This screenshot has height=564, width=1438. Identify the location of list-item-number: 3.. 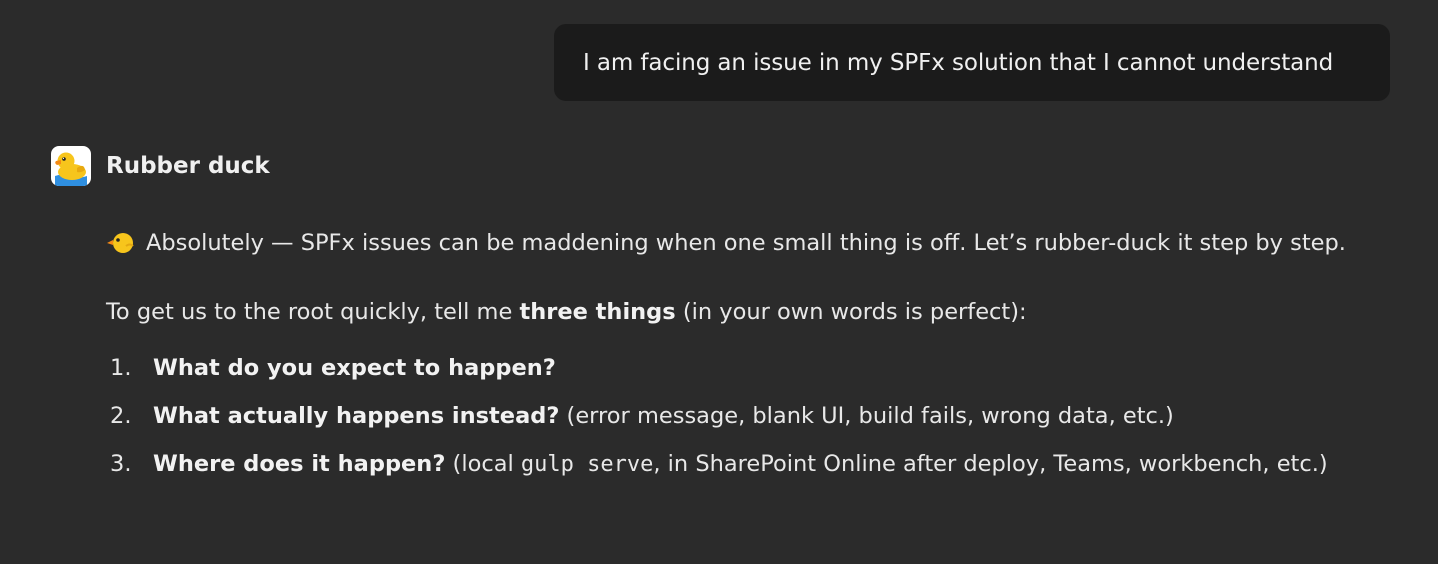
(121, 464).